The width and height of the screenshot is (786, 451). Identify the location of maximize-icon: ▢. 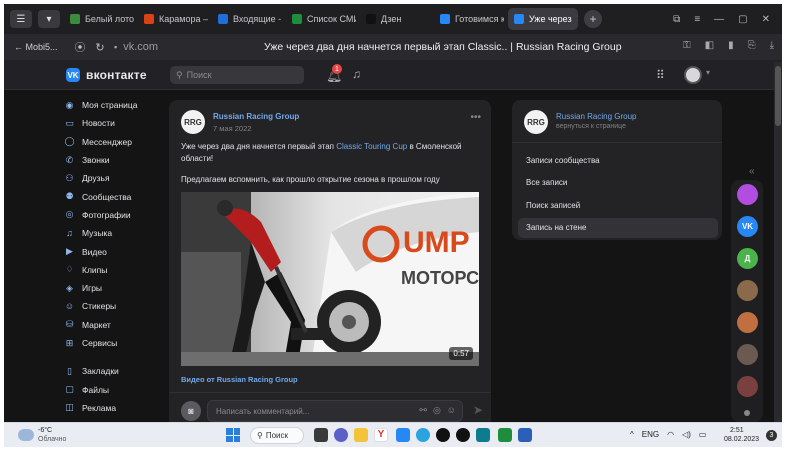
(742, 19).